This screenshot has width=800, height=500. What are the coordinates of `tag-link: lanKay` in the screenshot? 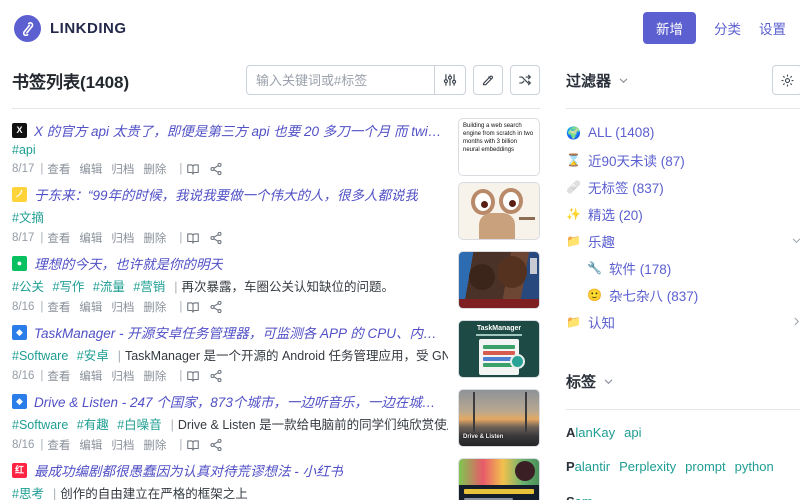 It's located at (595, 432).